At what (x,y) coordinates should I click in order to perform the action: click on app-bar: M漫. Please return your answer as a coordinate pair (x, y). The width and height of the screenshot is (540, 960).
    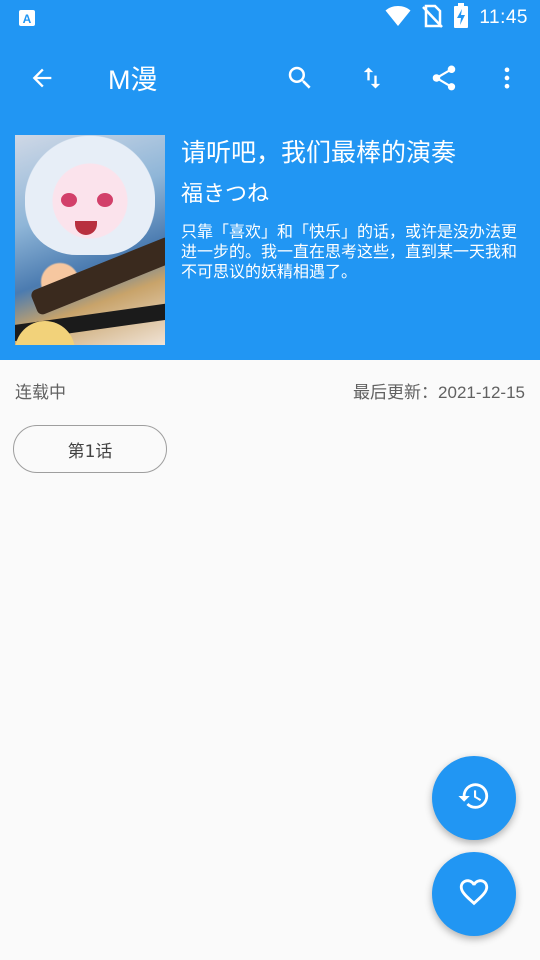
    Looking at the image, I should click on (270, 78).